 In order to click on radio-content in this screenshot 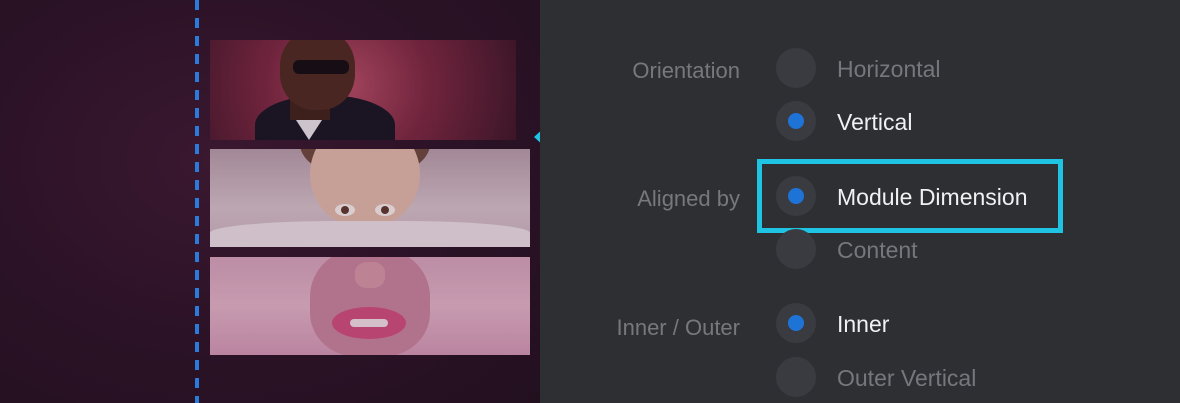, I will do `click(796, 249)`.